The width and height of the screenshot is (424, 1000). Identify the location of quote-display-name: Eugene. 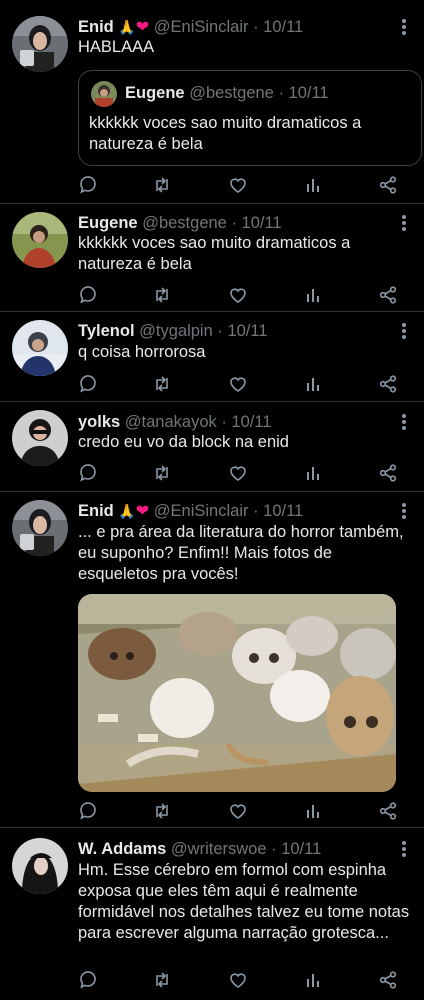
(155, 93).